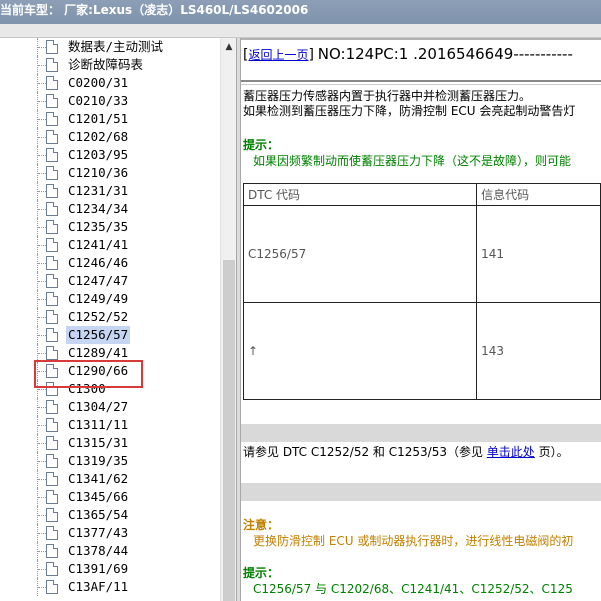 This screenshot has width=601, height=601. Describe the element at coordinates (110, 335) in the screenshot. I see `tree-item: C1256/57` at that location.